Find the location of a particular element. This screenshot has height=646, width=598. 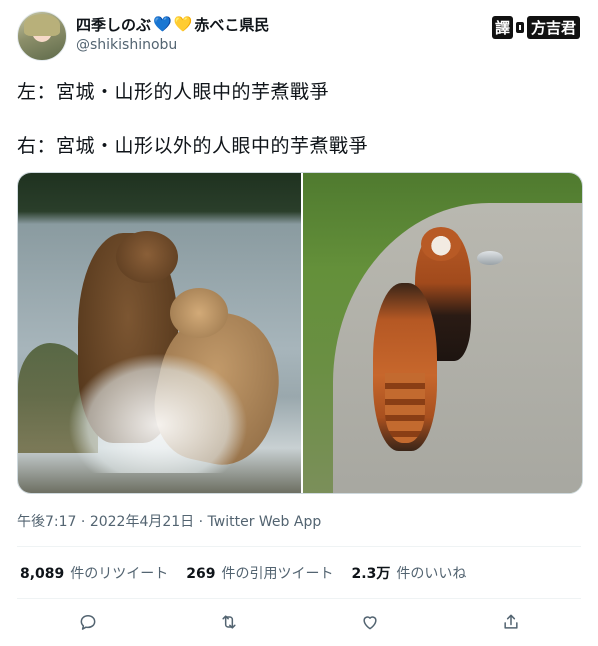

retweet-button is located at coordinates (229, 622).